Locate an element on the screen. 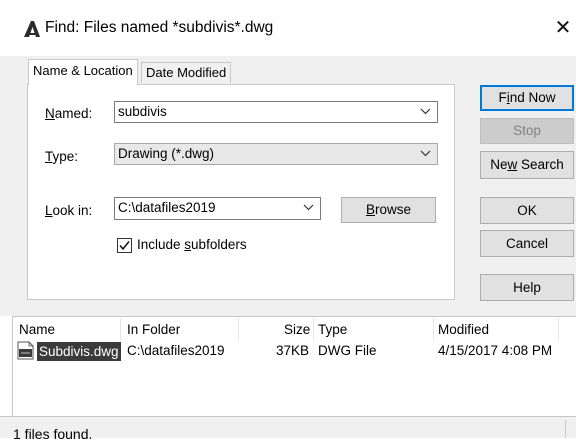 The height and width of the screenshot is (442, 576). window-title: Find: Files named *subdivis*.dwg is located at coordinates (159, 27).